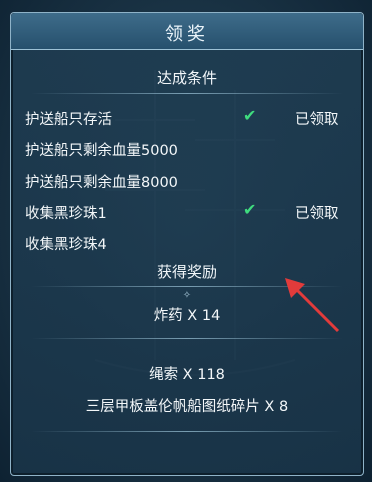 The height and width of the screenshot is (482, 372). I want to click on reward-item: 绳索 X 118, so click(187, 375).